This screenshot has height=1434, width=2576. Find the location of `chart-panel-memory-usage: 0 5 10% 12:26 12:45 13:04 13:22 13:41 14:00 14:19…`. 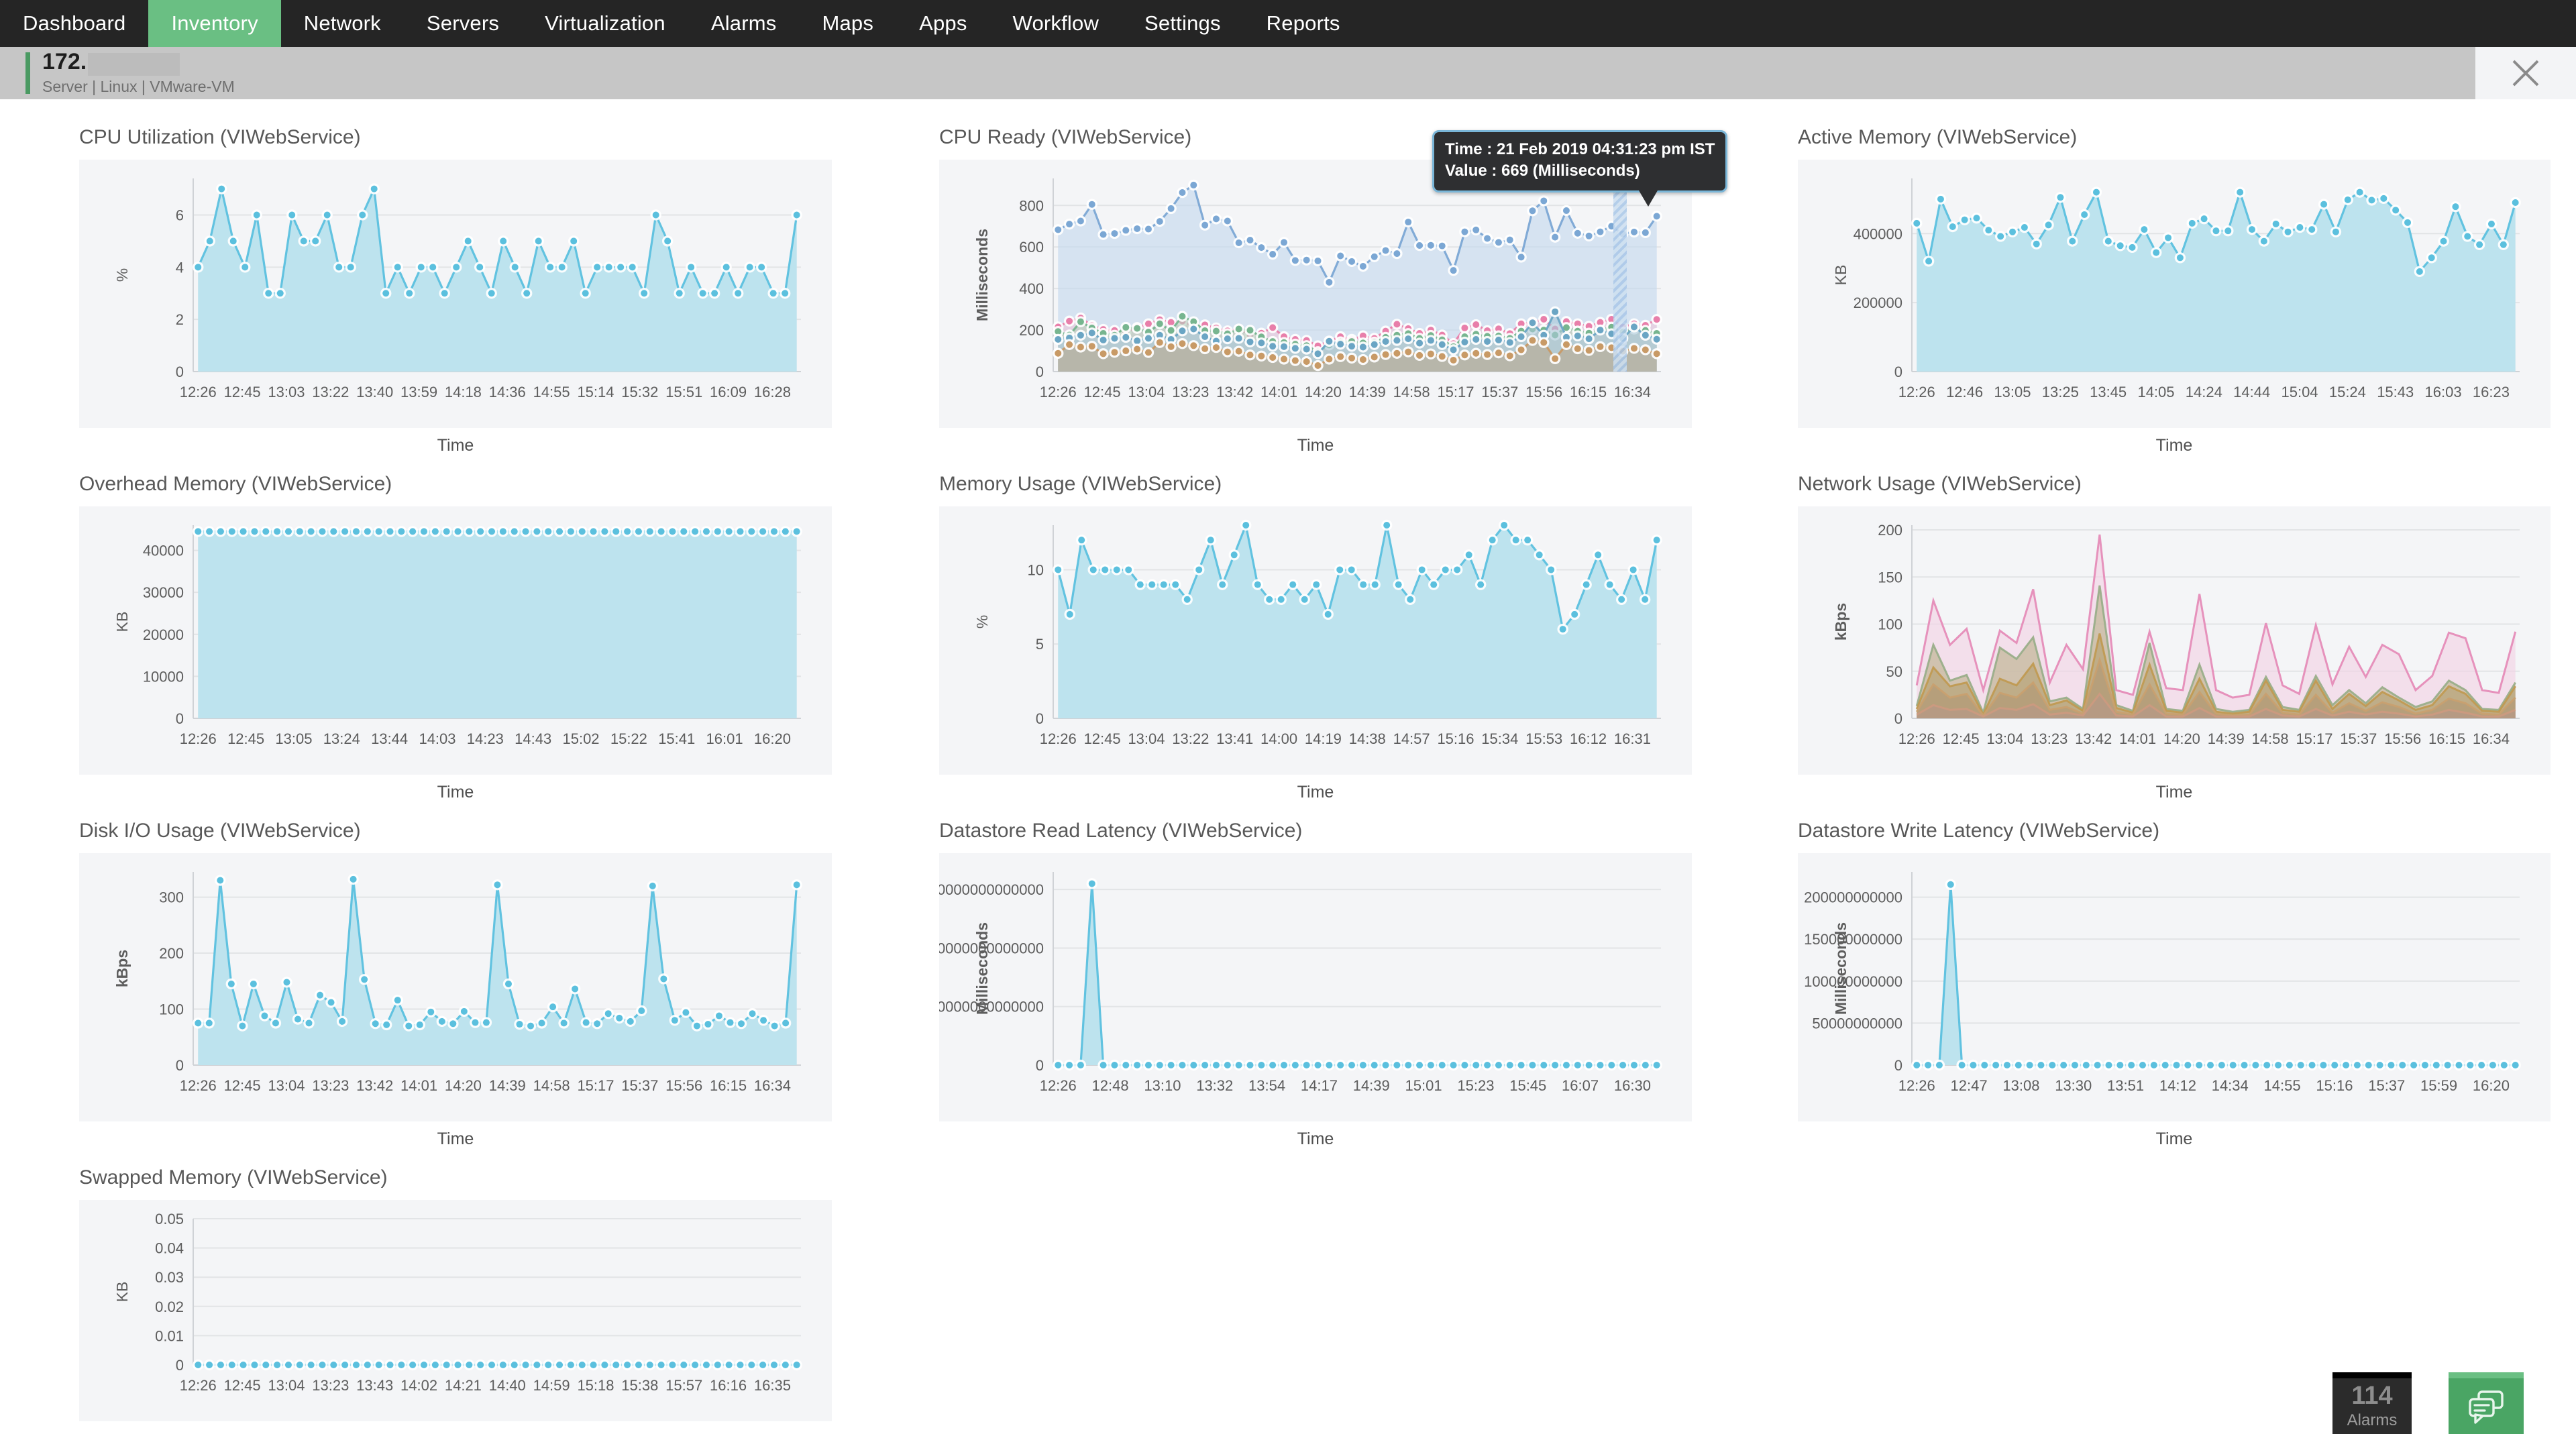

chart-panel-memory-usage: 0 5 10% 12:26 12:45 13:04 13:22 13:41 14:00 14:19… is located at coordinates (1315, 640).